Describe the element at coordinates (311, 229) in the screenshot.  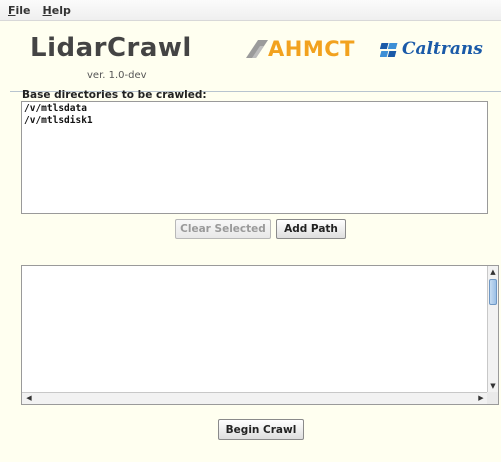
I see `add-path-button: Add Path` at that location.